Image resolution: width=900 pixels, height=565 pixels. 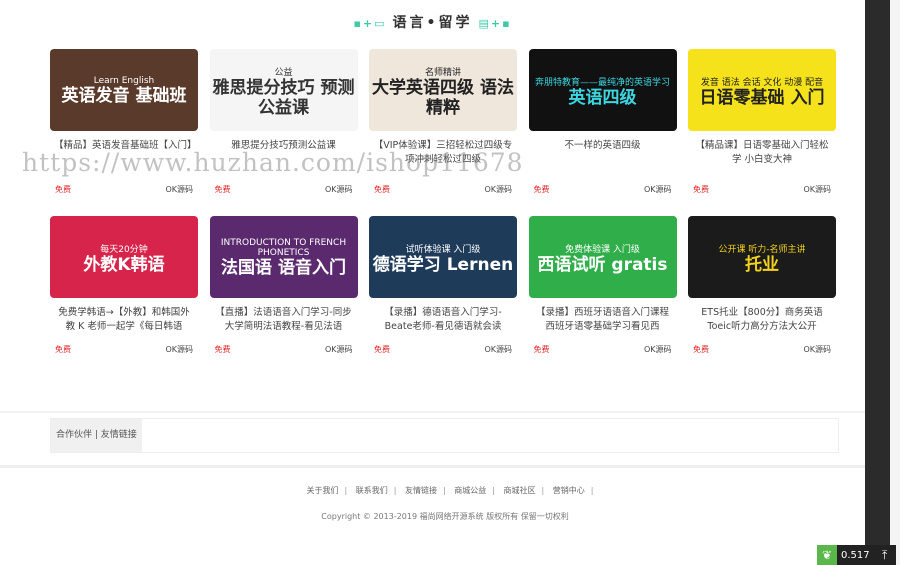 I want to click on thumbnail-subtext: 公开课 听力-名师主讲, so click(x=762, y=249).